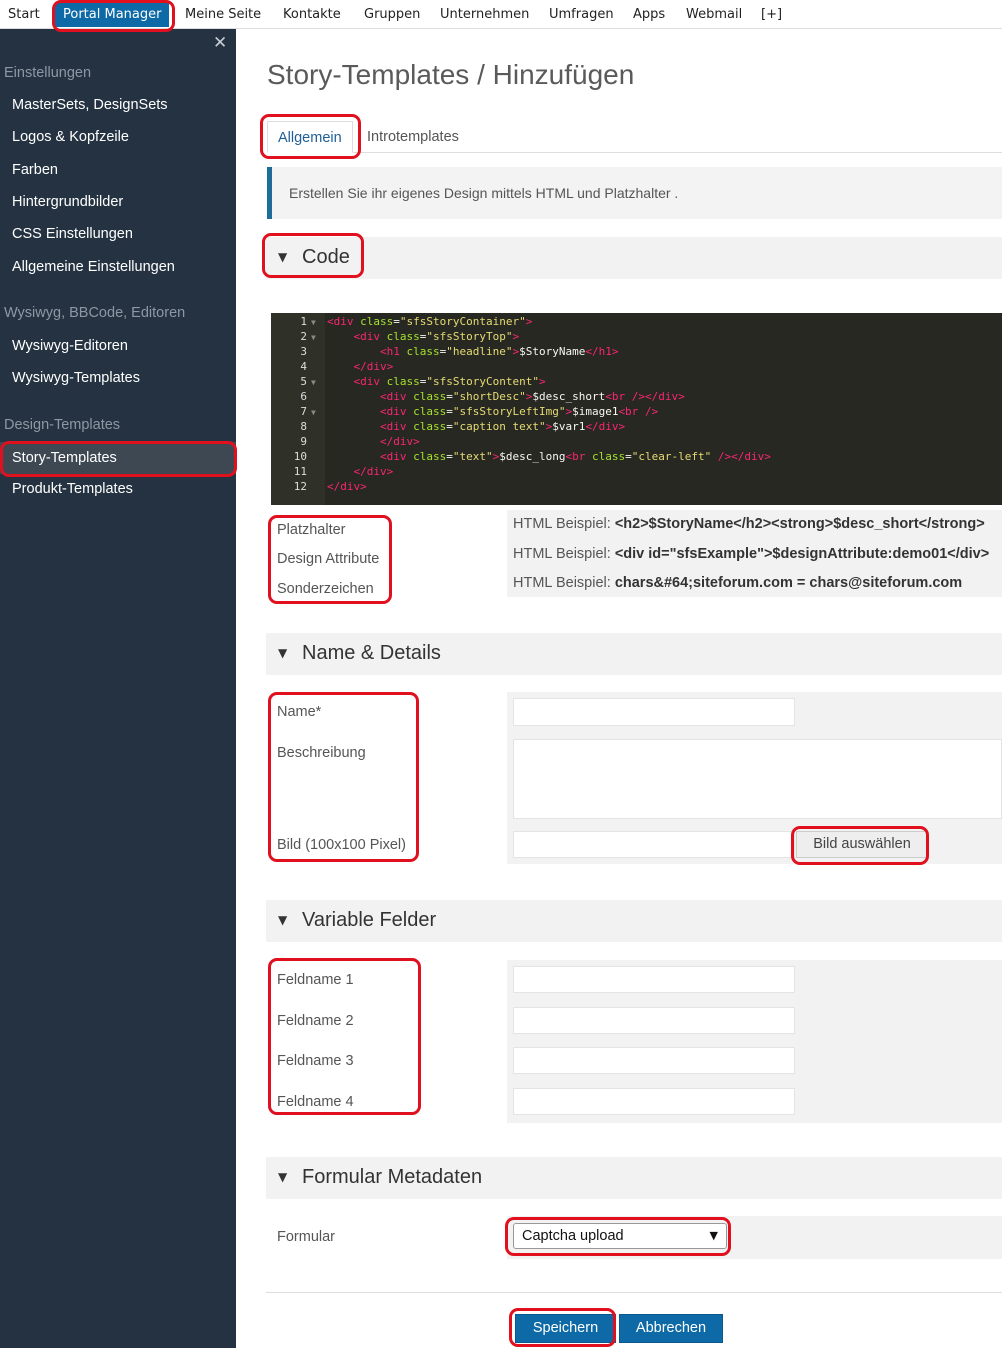 Image resolution: width=1002 pixels, height=1348 pixels. What do you see at coordinates (565, 1328) in the screenshot?
I see `save-button: Speichern` at bounding box center [565, 1328].